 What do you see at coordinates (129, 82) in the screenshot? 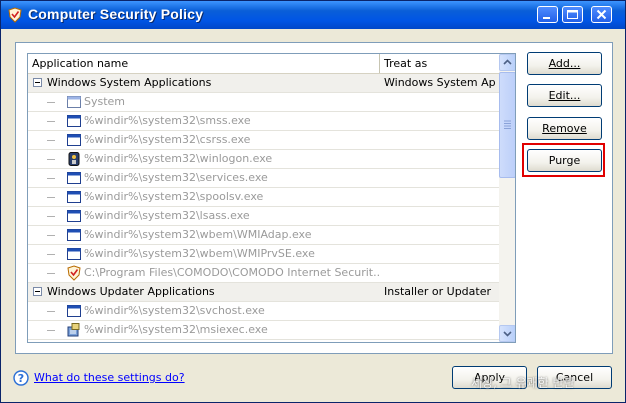
I see `application-name: Windows System Applications` at bounding box center [129, 82].